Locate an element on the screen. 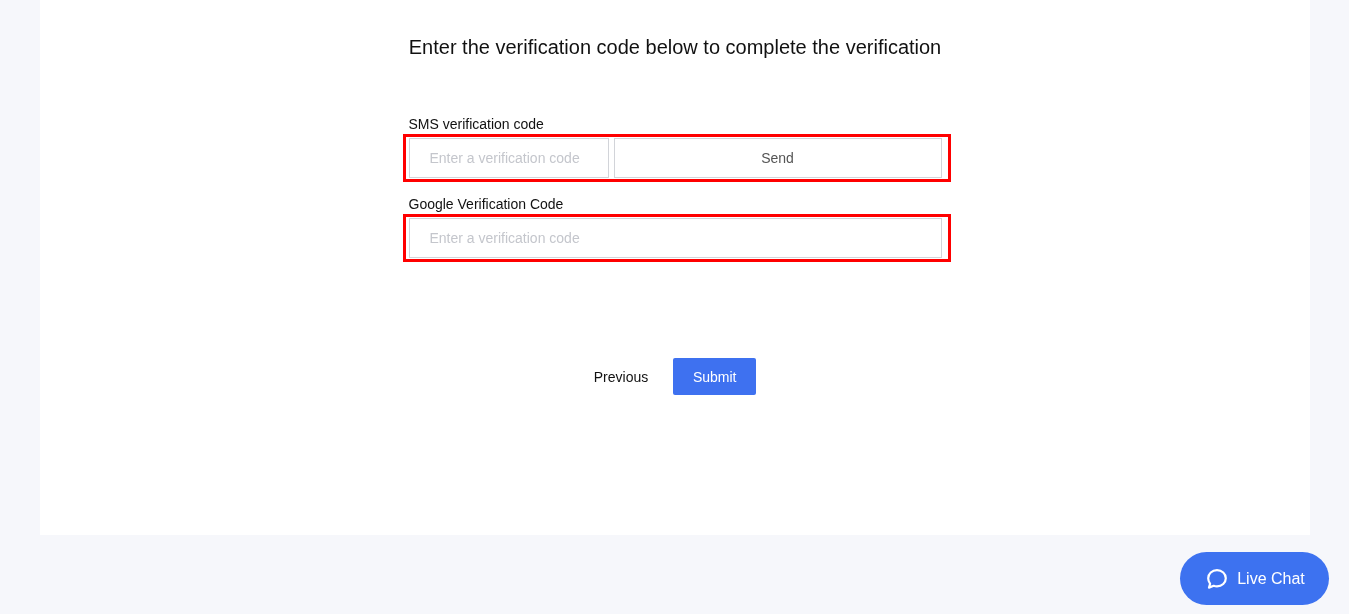  send-button: Send is located at coordinates (777, 158).